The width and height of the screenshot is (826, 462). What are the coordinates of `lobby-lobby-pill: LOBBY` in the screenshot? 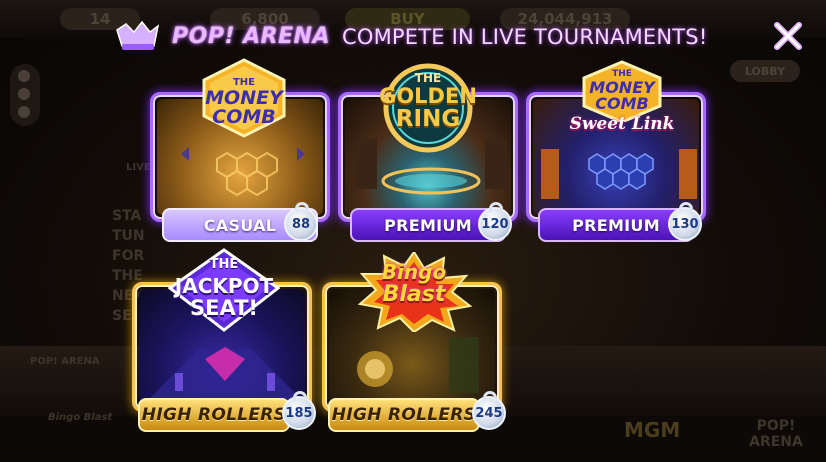 It's located at (765, 71).